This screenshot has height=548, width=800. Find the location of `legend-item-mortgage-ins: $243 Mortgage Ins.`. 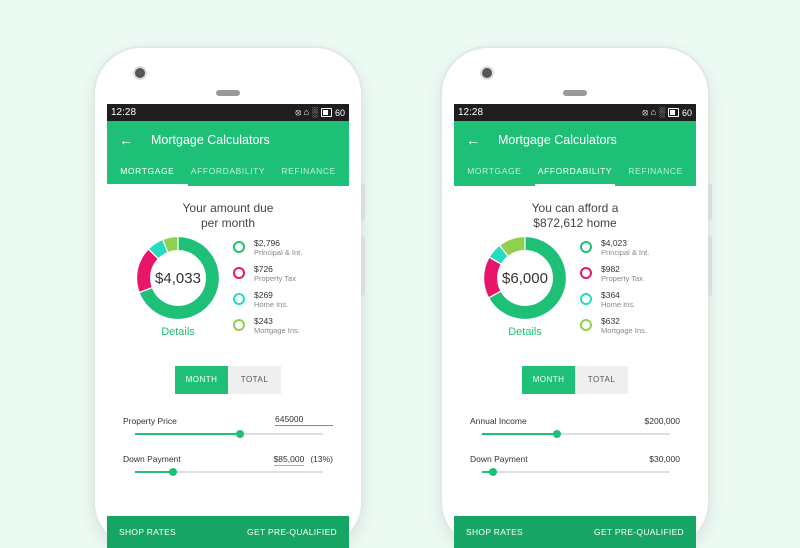

legend-item-mortgage-ins: $243 Mortgage Ins. is located at coordinates (267, 329).